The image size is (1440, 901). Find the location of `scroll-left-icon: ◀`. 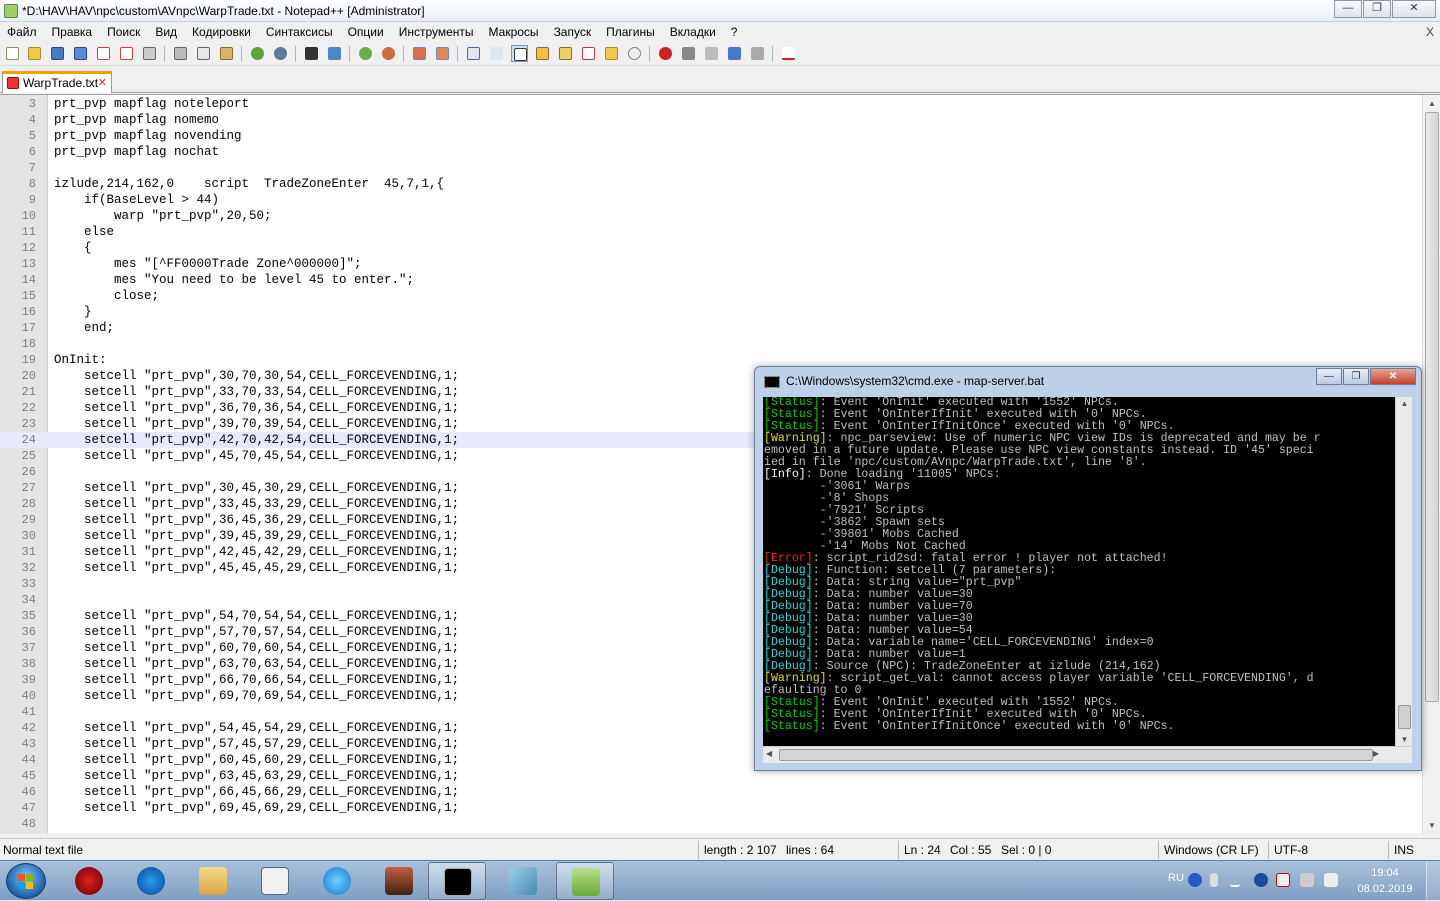

scroll-left-icon: ◀ is located at coordinates (769, 753).